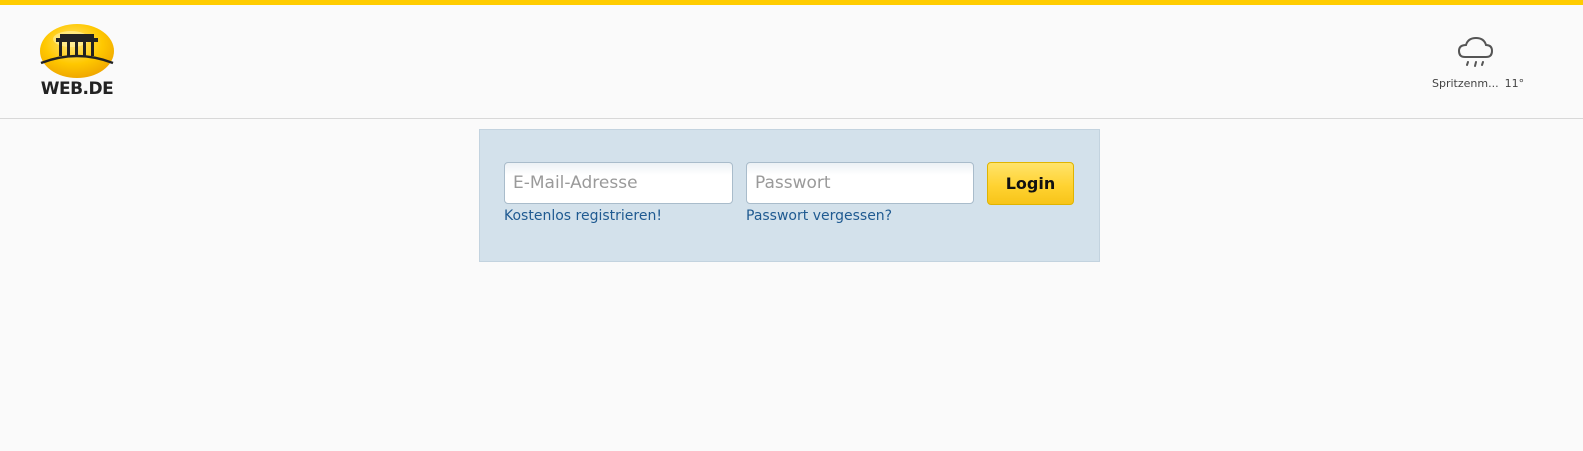 The image size is (1583, 451). What do you see at coordinates (819, 216) in the screenshot?
I see `forgot-password-link: Passwort vergessen?` at bounding box center [819, 216].